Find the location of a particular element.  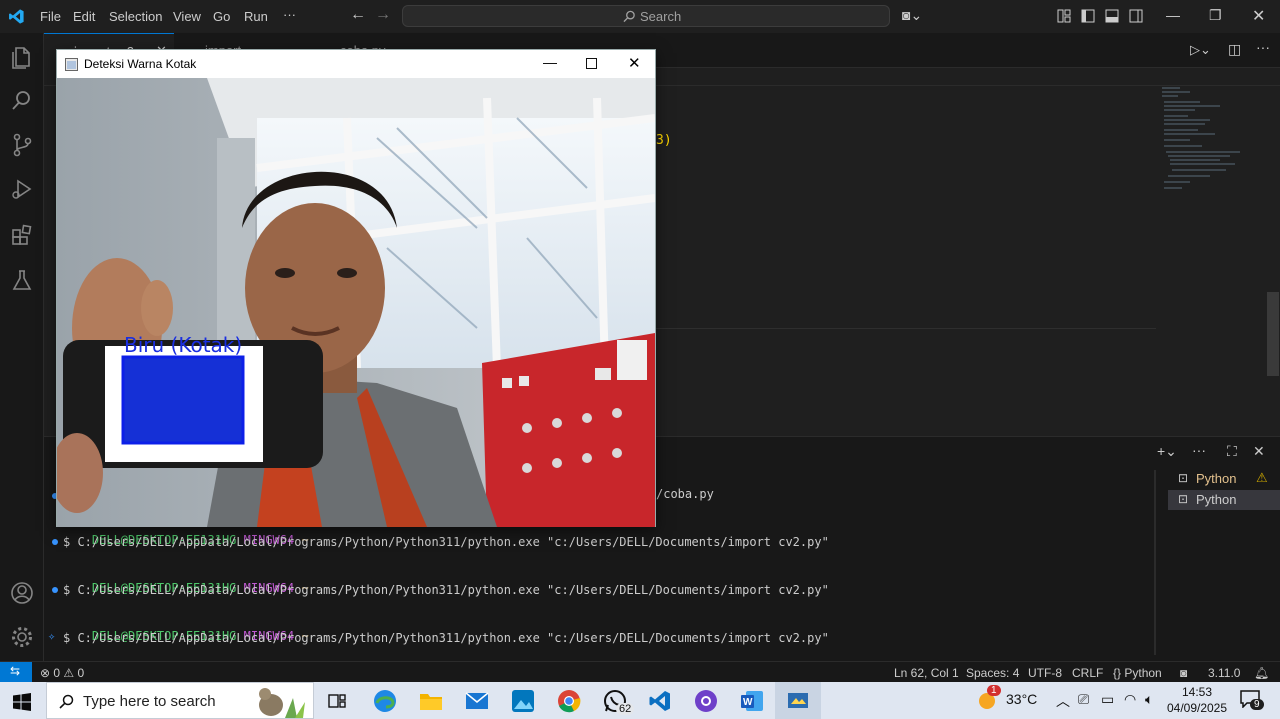

maximize-panel-icon: ⛶ is located at coordinates (1232, 451).